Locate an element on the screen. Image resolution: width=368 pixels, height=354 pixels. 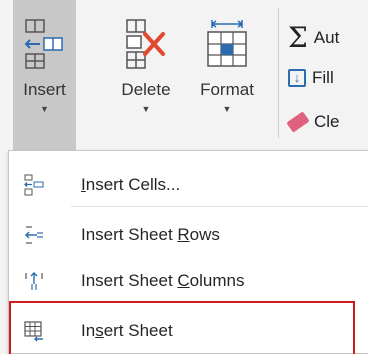
clear-label: Cle is located at coordinates (327, 121).